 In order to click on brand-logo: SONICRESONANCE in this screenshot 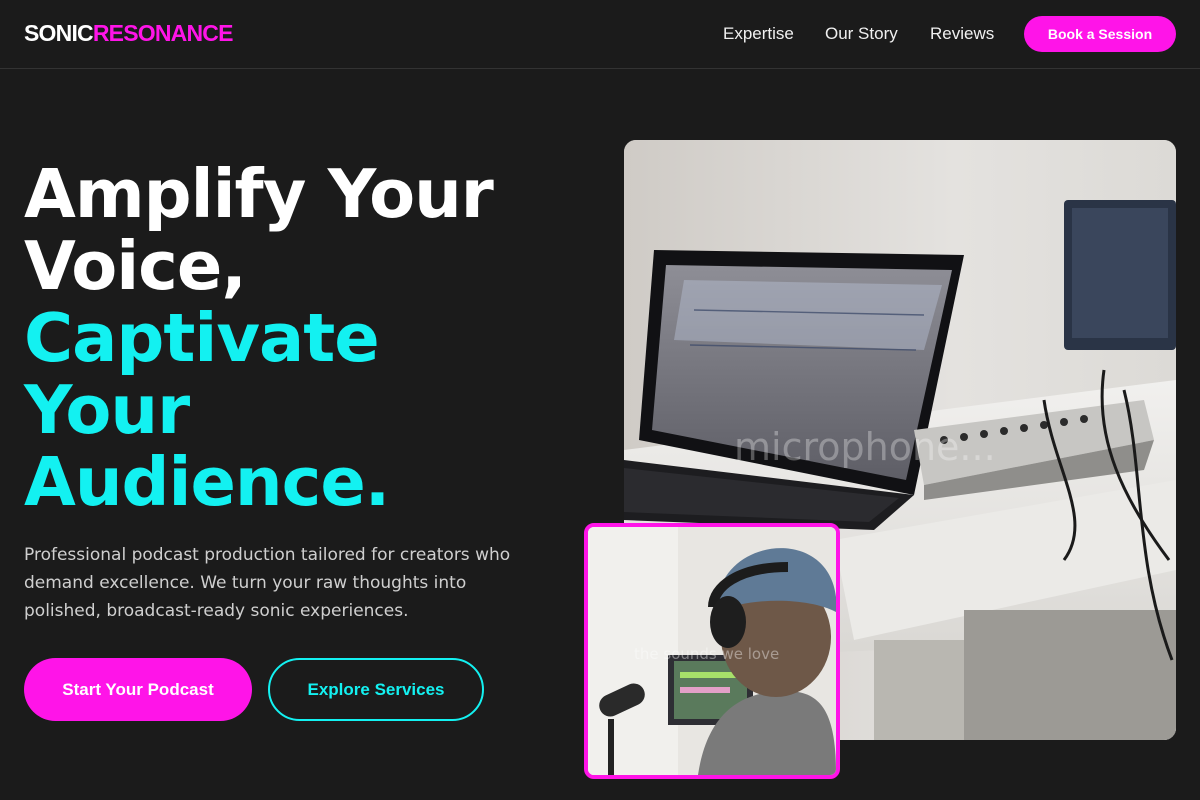, I will do `click(128, 33)`.